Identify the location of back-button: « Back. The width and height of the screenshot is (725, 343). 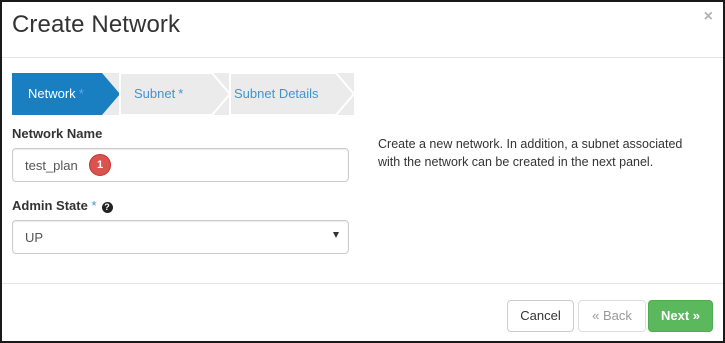
(612, 316).